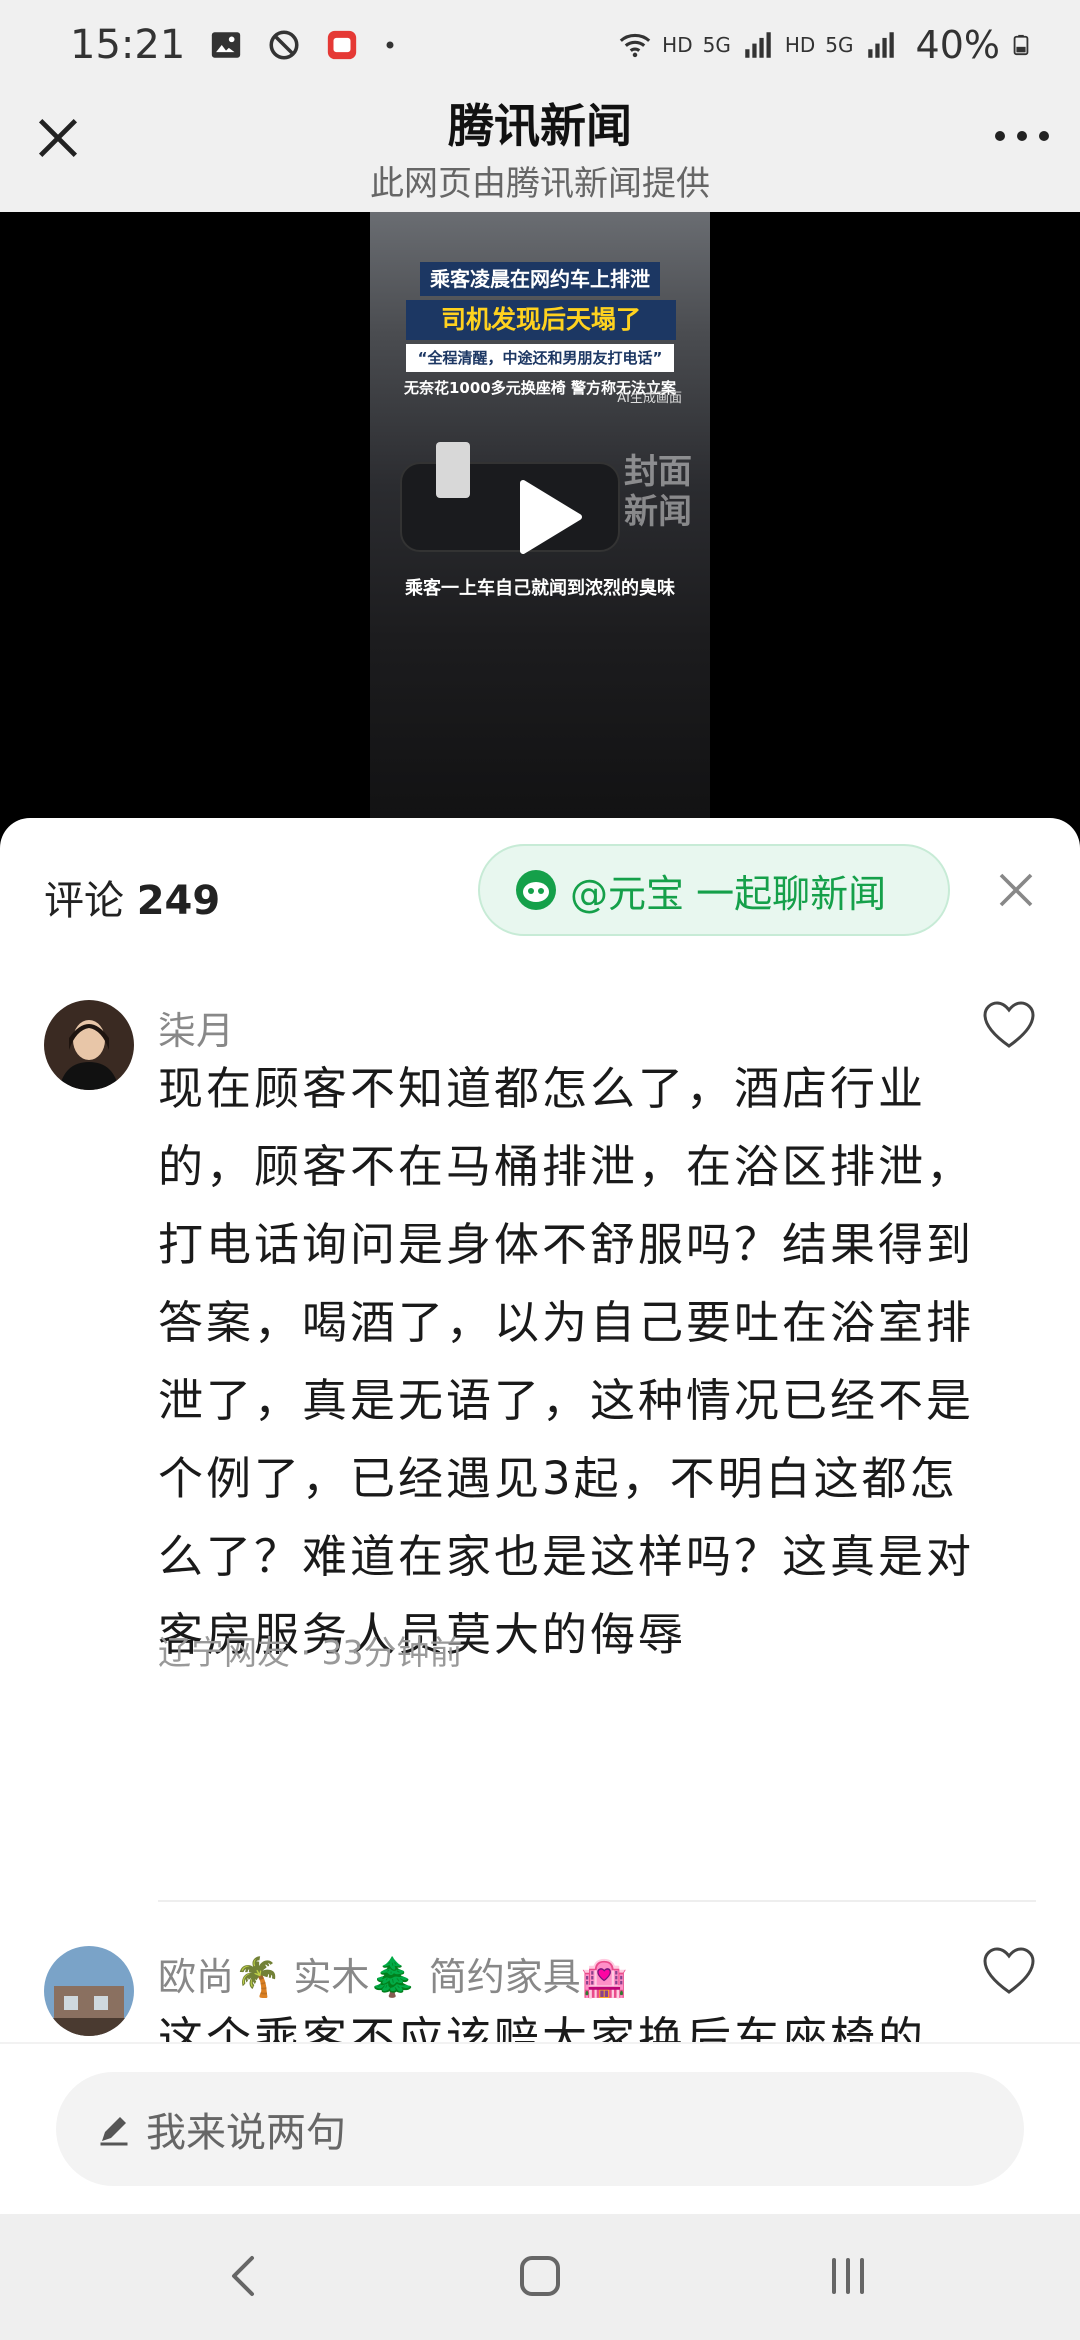  Describe the element at coordinates (758, 45) in the screenshot. I see `signal-icon` at that location.